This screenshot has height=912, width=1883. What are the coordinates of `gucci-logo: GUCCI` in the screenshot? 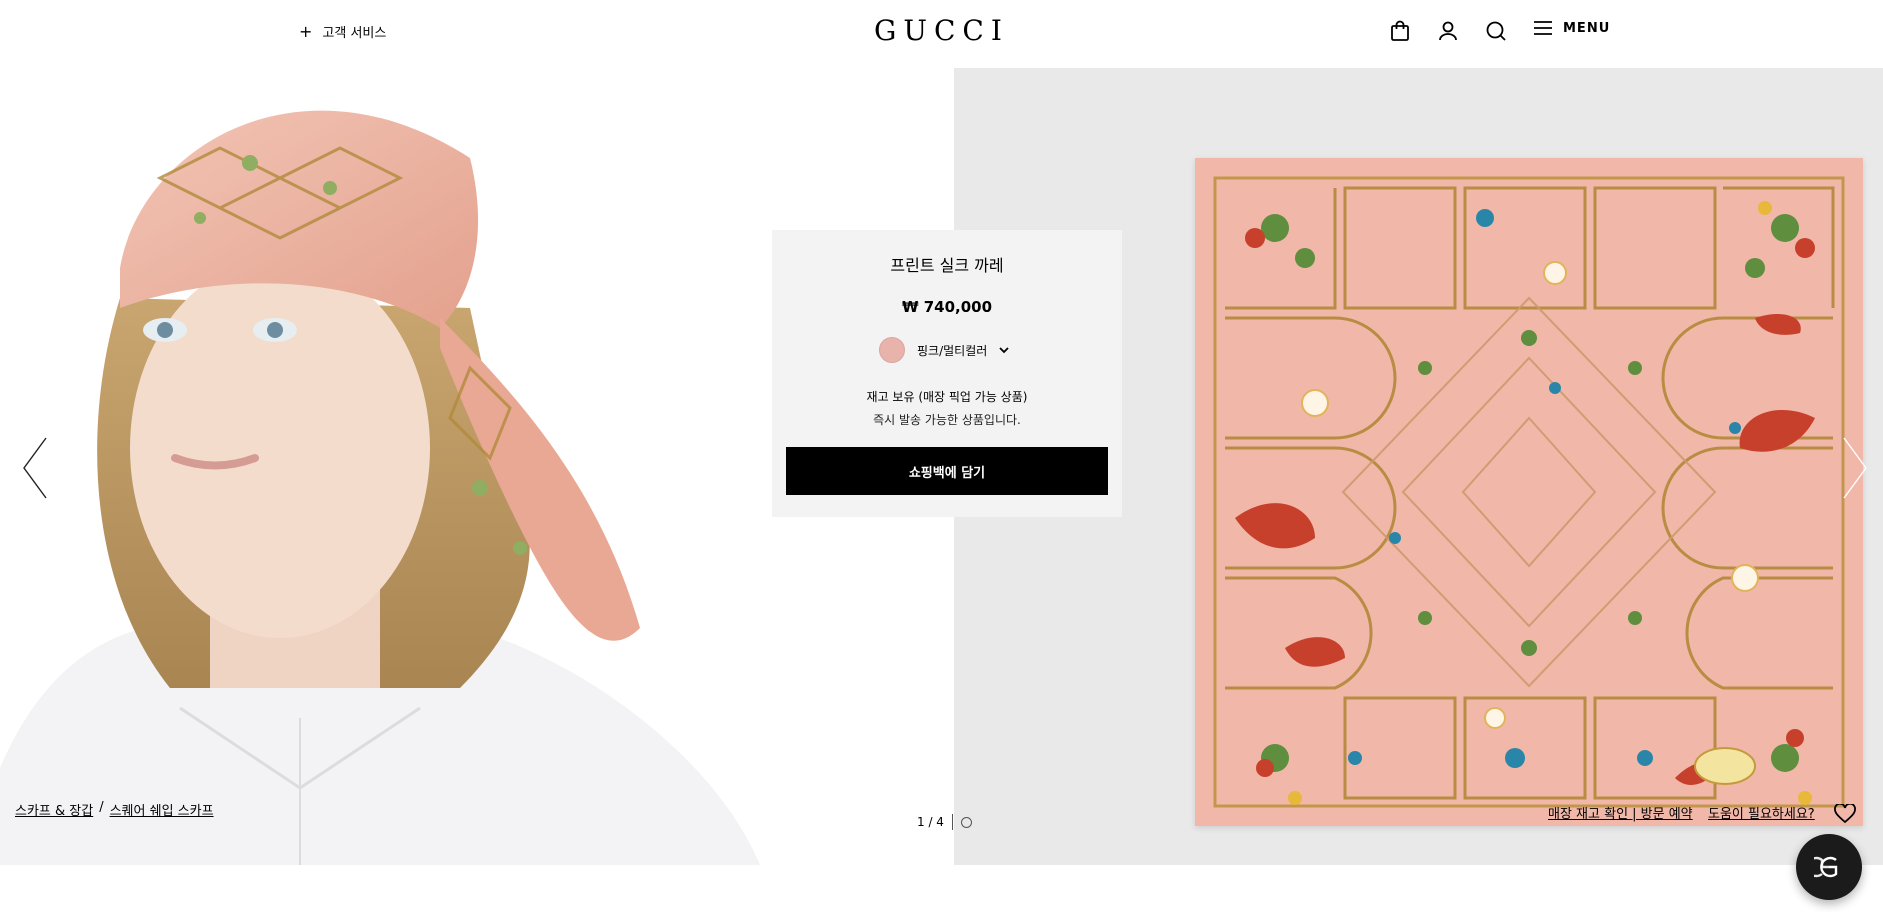 It's located at (941, 30).